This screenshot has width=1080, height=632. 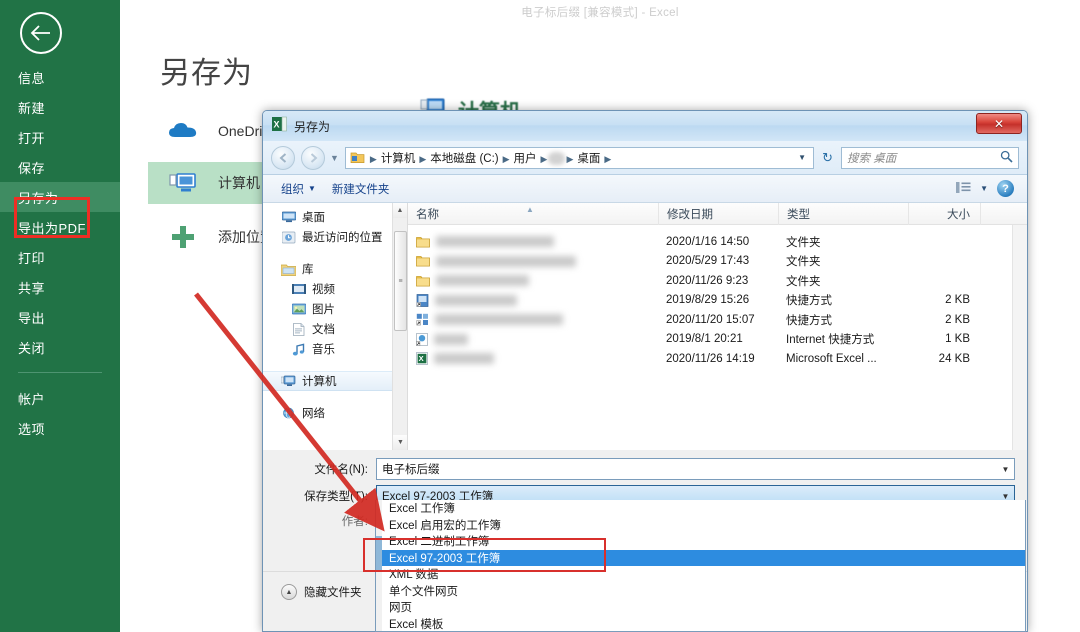 What do you see at coordinates (1005, 469) in the screenshot?
I see `filename-chevron-icon: ▼` at bounding box center [1005, 469].